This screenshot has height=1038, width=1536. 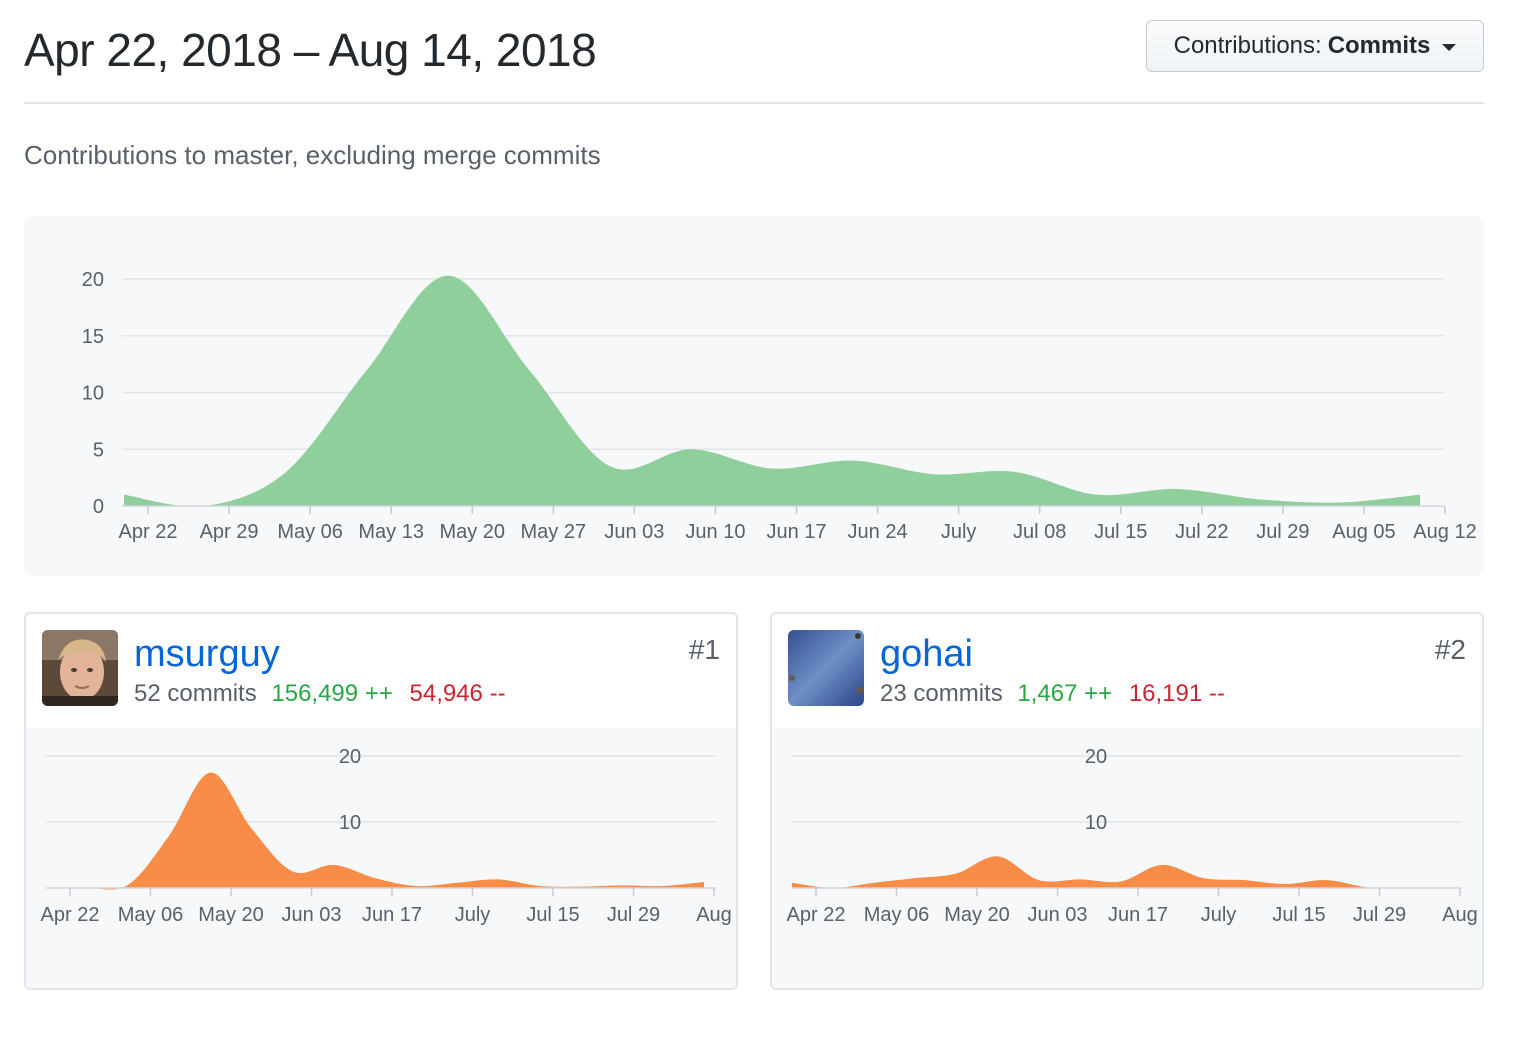 What do you see at coordinates (1176, 693) in the screenshot?
I see `deletions-count: 16,191 --` at bounding box center [1176, 693].